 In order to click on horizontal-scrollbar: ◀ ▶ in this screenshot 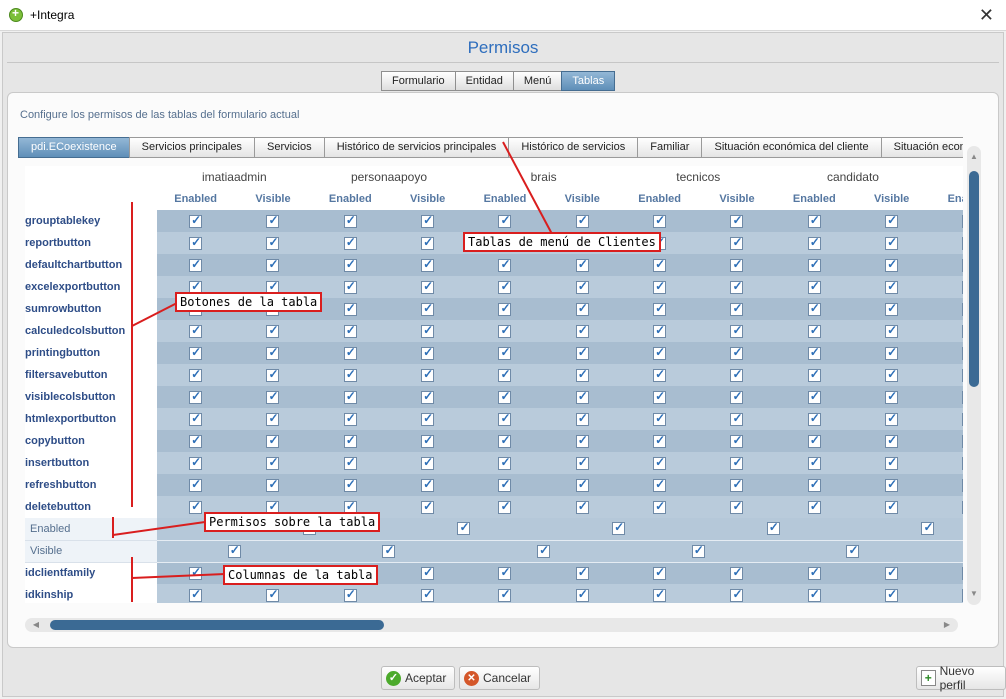, I will do `click(491, 625)`.